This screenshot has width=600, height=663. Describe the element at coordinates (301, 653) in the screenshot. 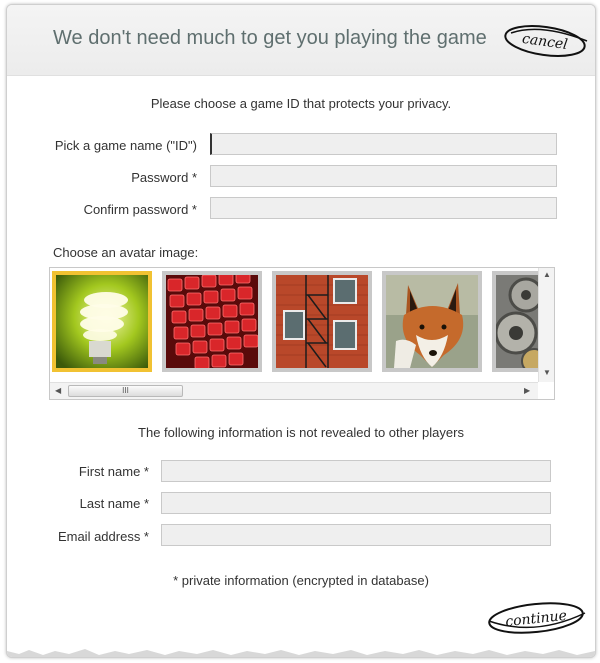

I see `torn-edge` at that location.